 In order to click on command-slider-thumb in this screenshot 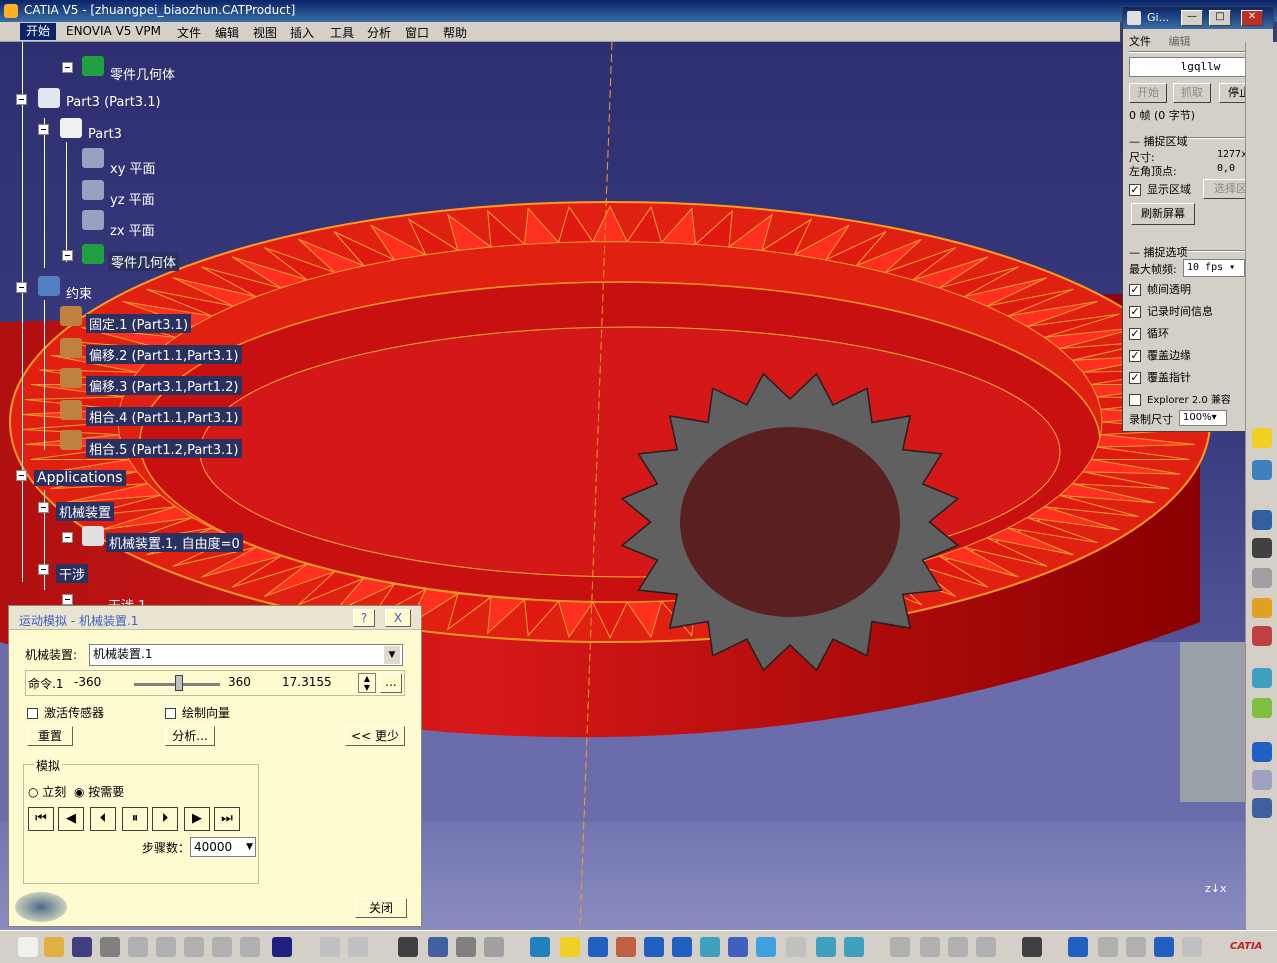, I will do `click(179, 683)`.